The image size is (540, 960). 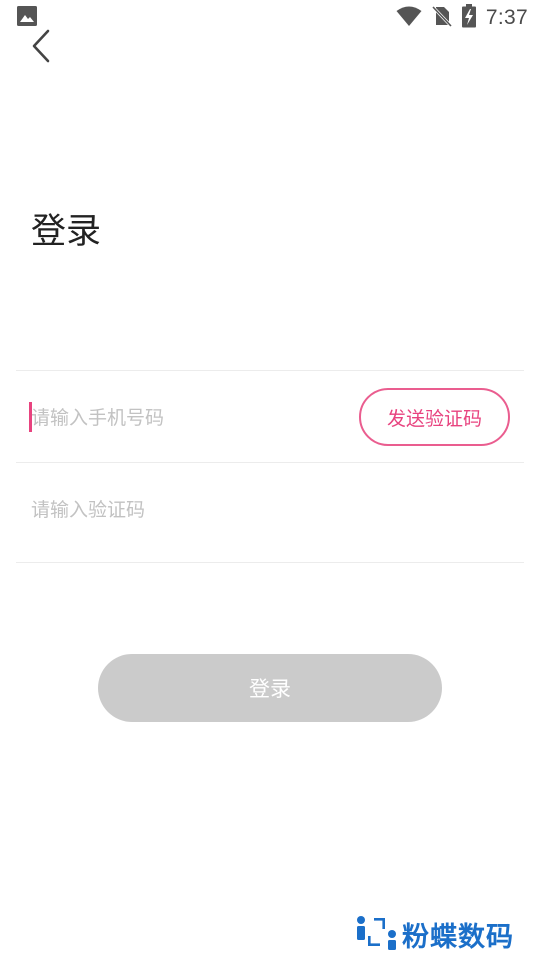 I want to click on divider-bottom, so click(x=270, y=562).